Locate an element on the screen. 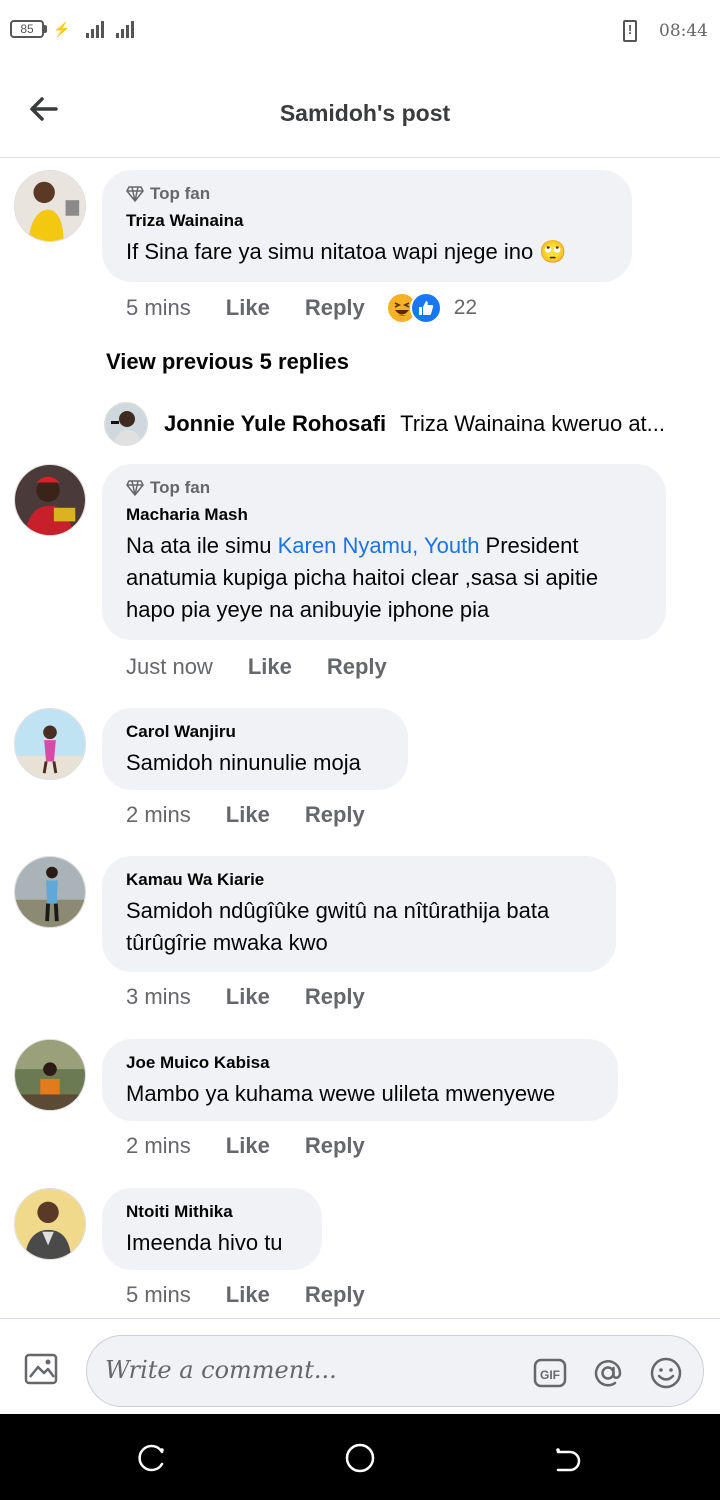  comment-time: 3 mins is located at coordinates (158, 997).